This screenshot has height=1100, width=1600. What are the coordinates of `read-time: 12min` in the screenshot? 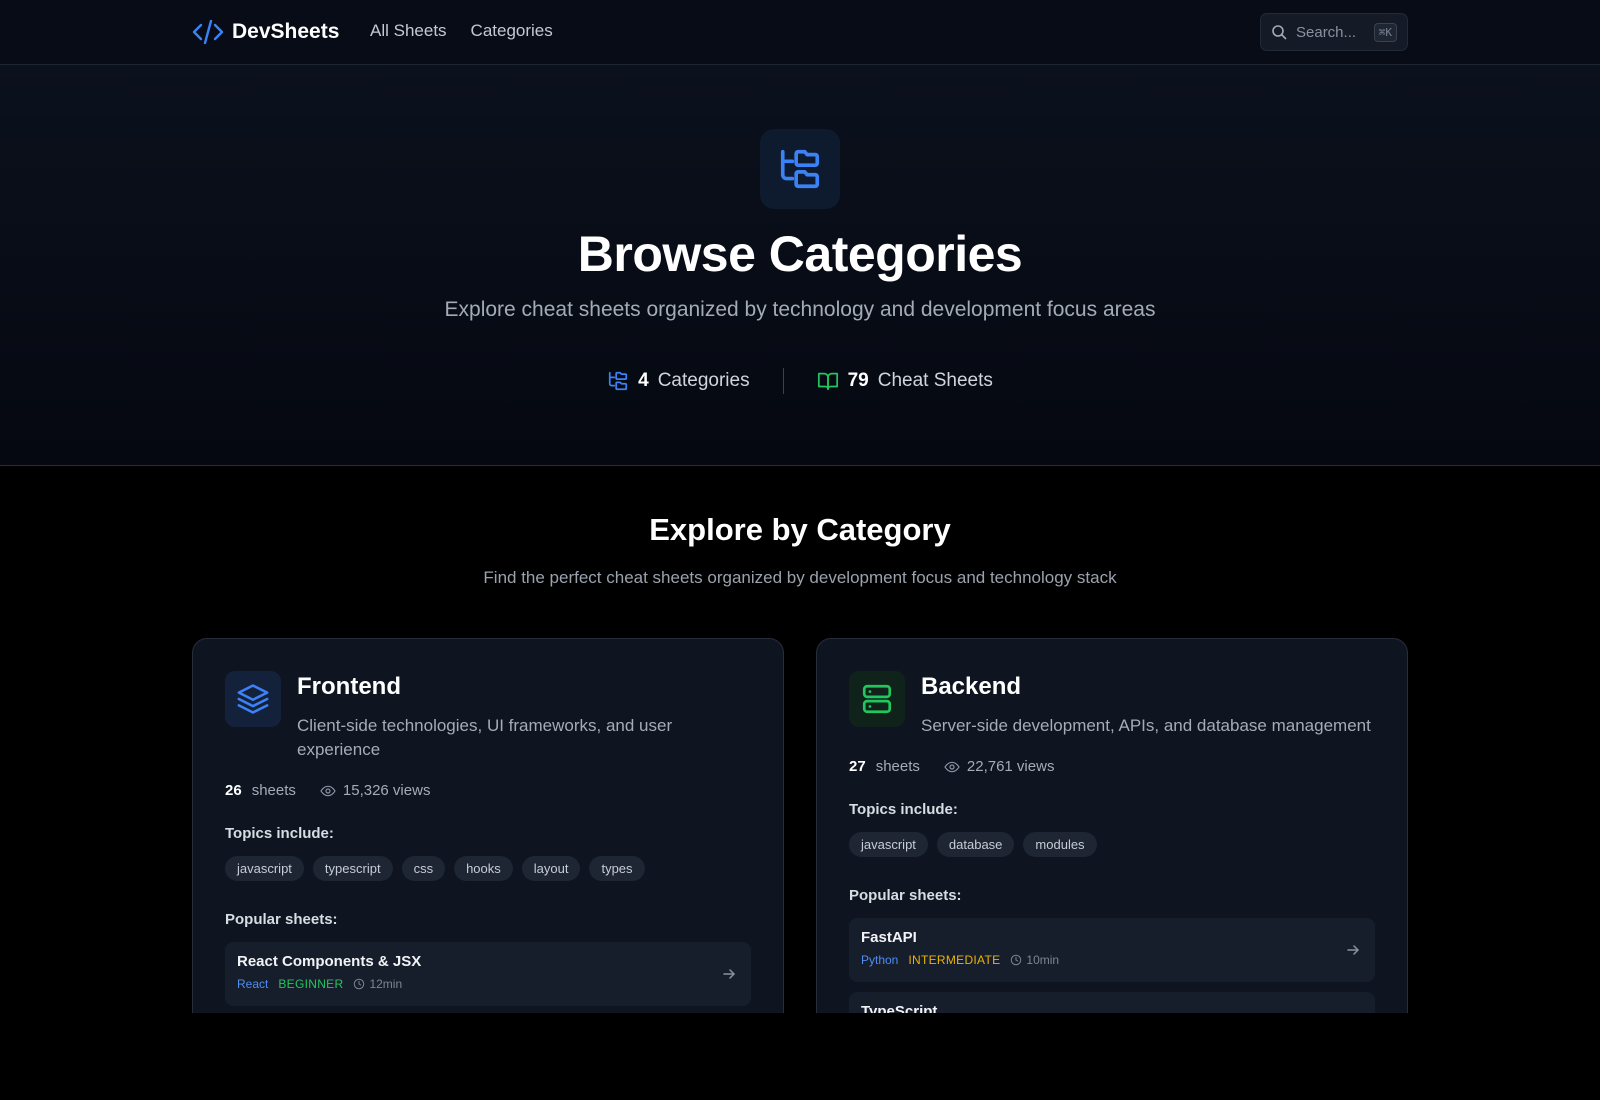 It's located at (377, 984).